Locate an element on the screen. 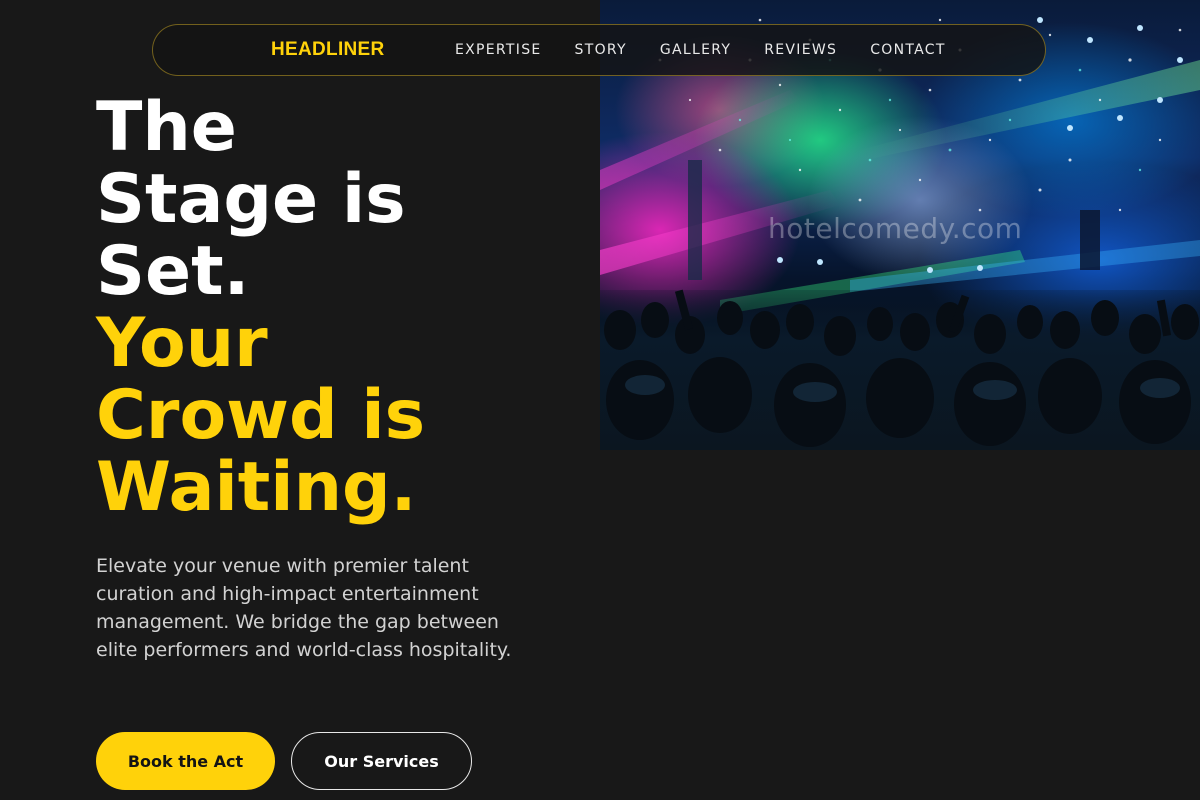 The image size is (1200, 800). our-services-button: Our Services is located at coordinates (381, 761).